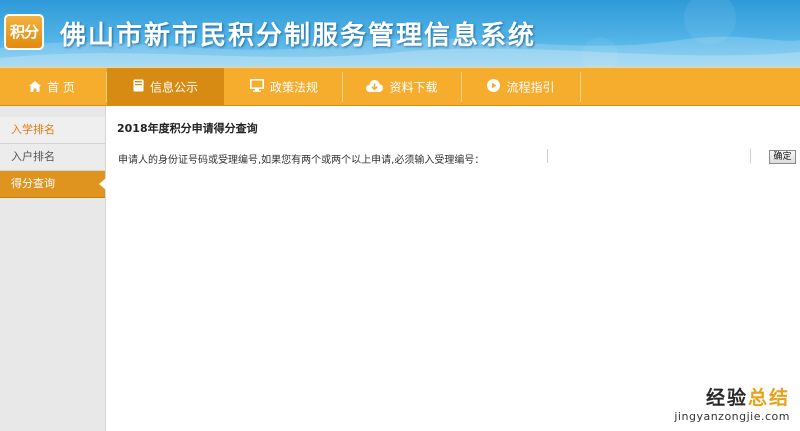 Image resolution: width=800 pixels, height=431 pixels. Describe the element at coordinates (52, 157) in the screenshot. I see `sidebar-item-household-ranking: 入户排名` at that location.